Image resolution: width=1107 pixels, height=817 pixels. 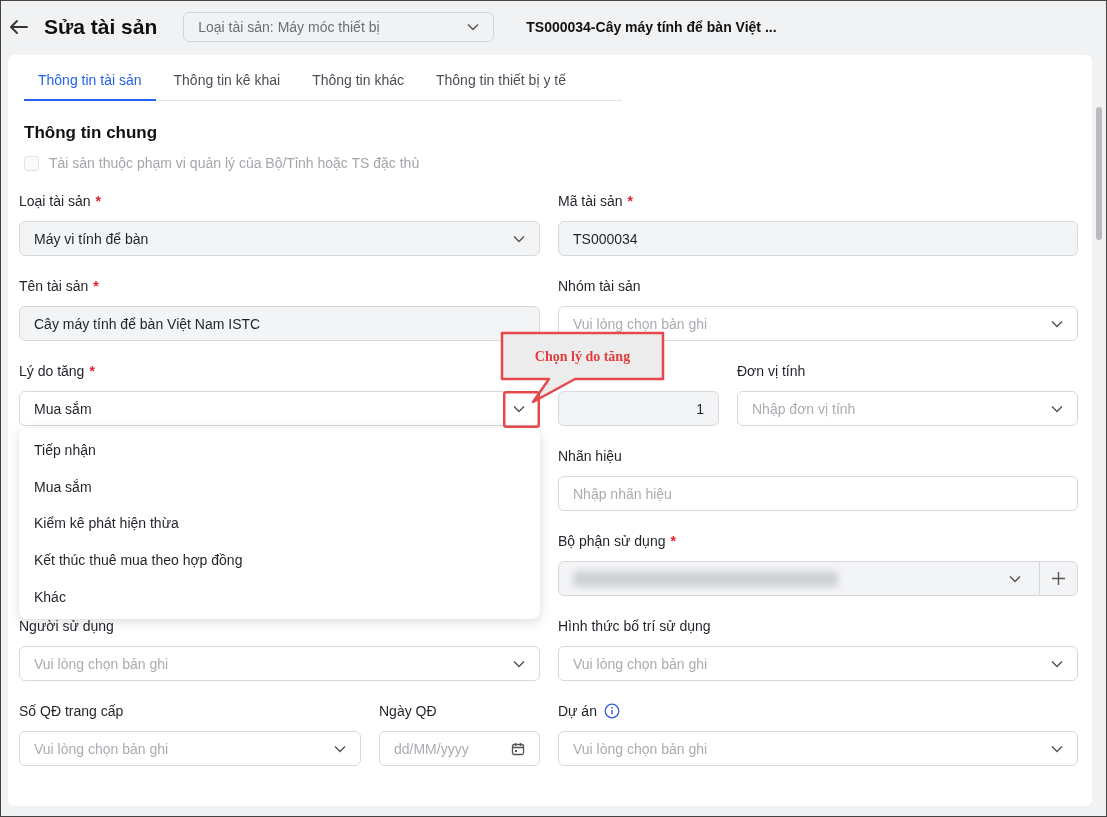 What do you see at coordinates (1058, 578) in the screenshot?
I see `plus-icon` at bounding box center [1058, 578].